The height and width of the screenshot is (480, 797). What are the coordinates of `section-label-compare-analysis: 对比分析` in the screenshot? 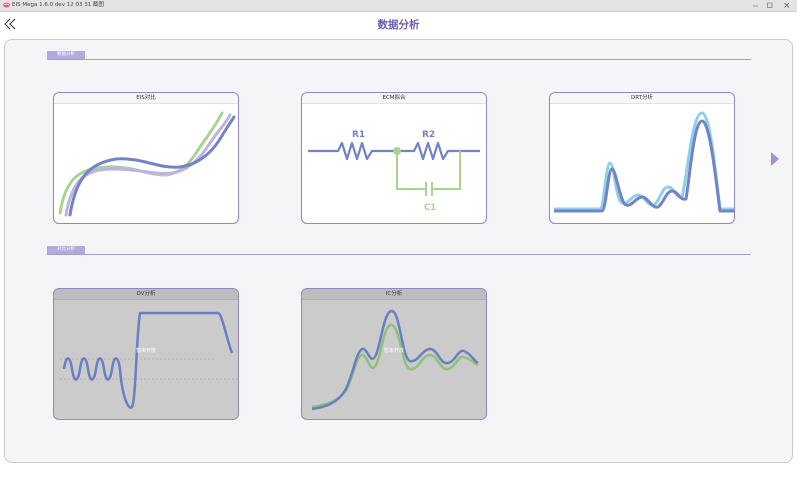 It's located at (66, 250).